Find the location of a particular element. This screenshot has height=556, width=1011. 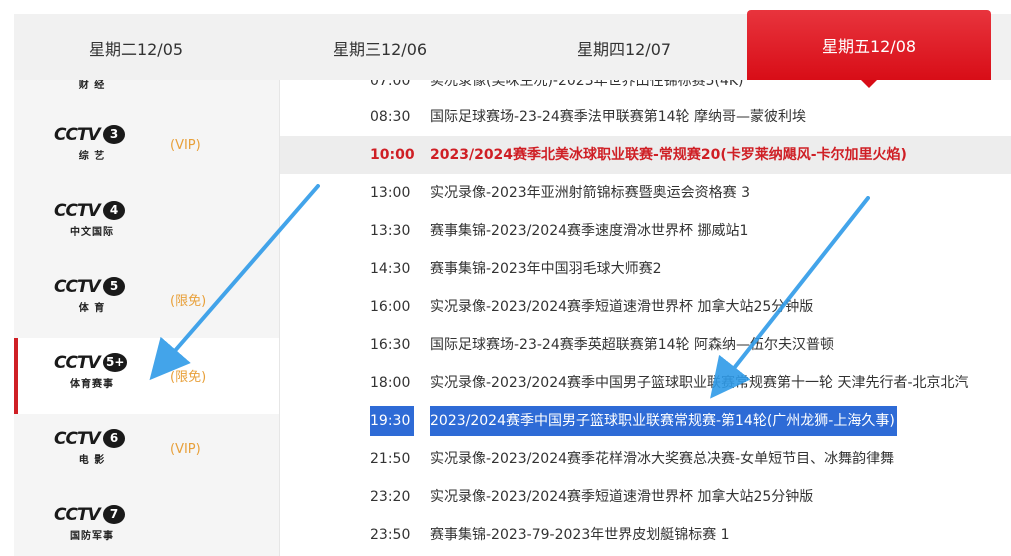

logo-number: 7 is located at coordinates (114, 514).